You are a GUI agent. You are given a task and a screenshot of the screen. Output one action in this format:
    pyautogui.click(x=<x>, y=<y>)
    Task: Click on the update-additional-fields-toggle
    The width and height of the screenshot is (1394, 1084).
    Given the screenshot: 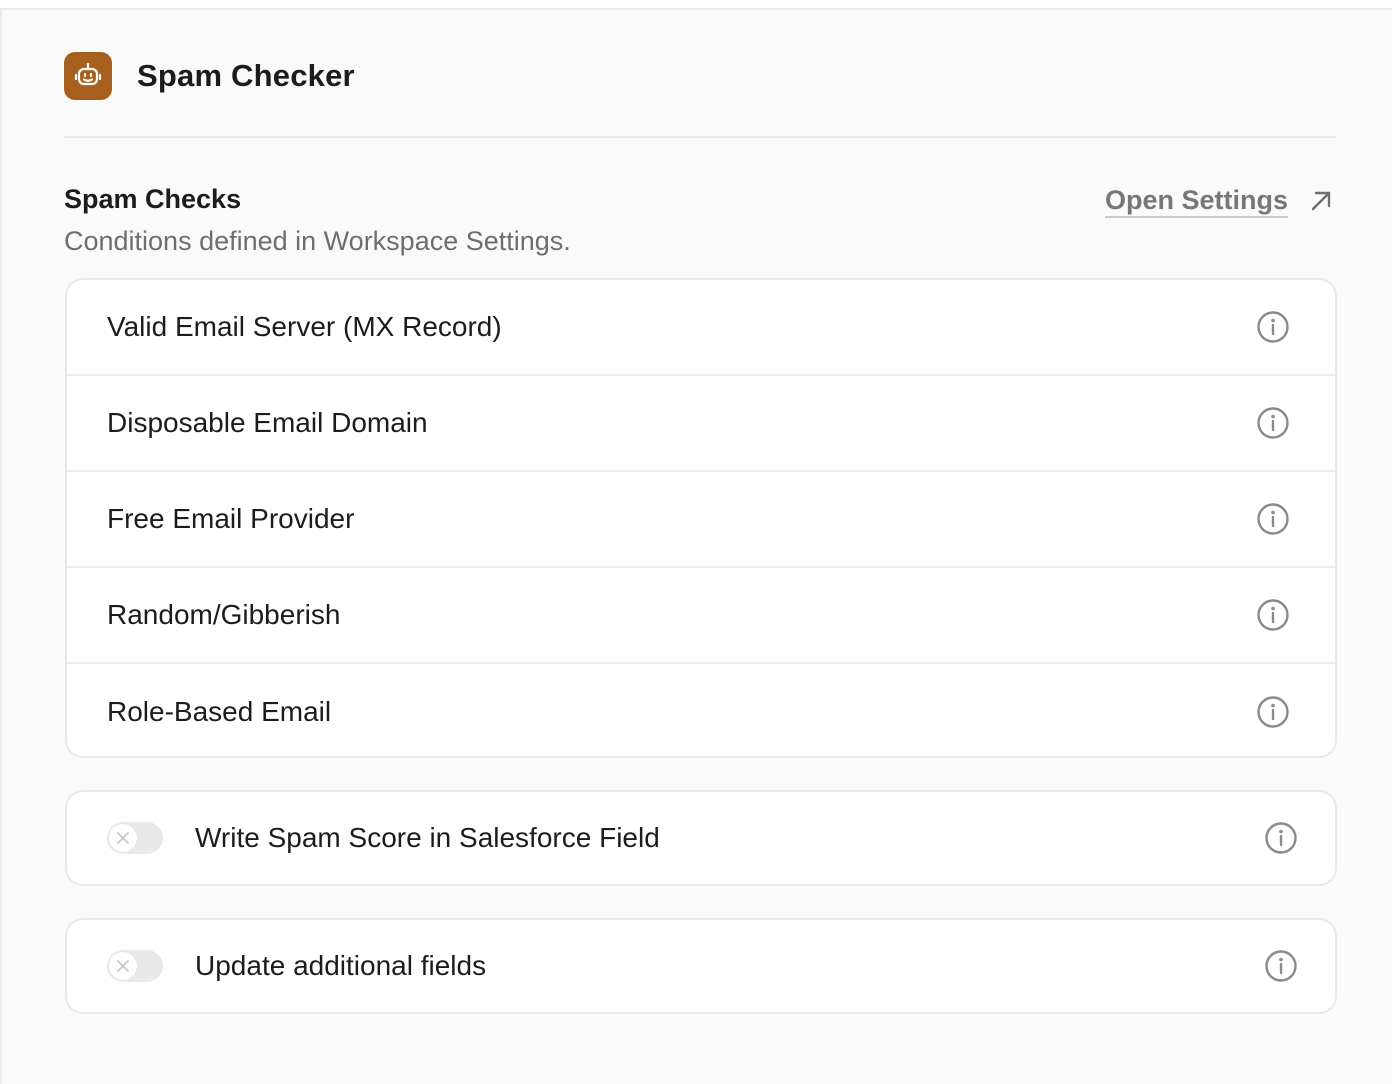 What is the action you would take?
    pyautogui.click(x=135, y=966)
    